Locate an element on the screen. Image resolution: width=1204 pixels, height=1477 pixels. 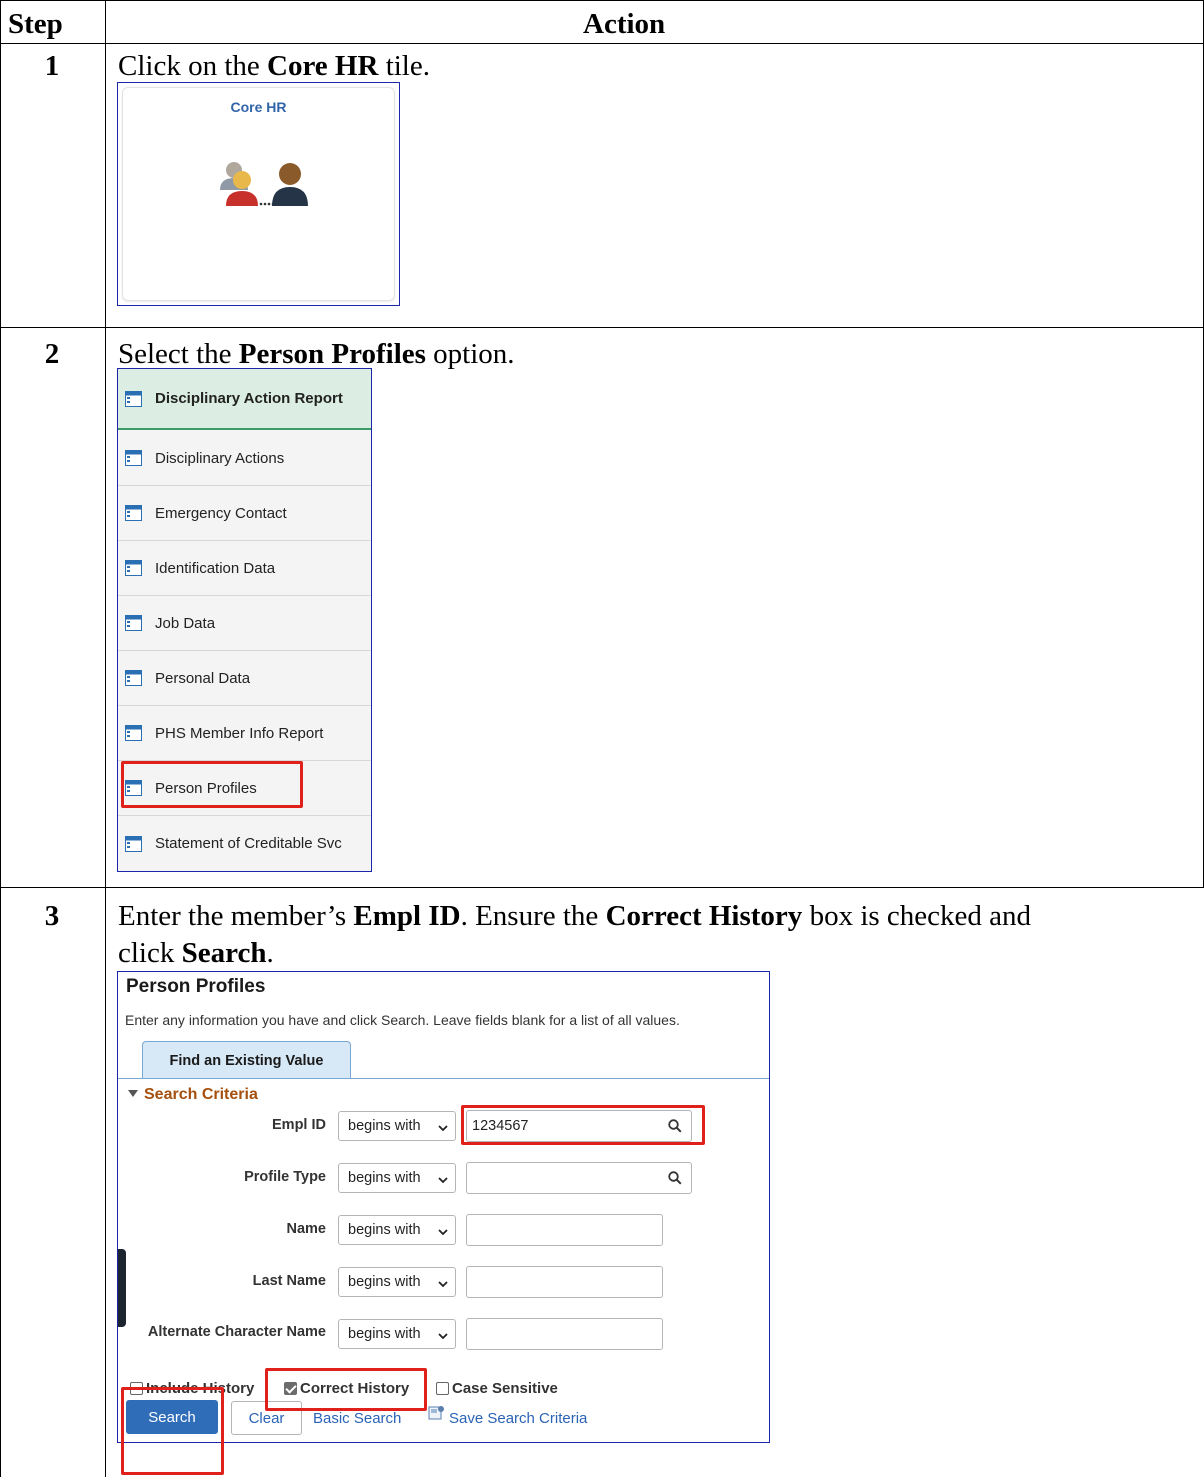
last-name-input is located at coordinates (564, 1282).